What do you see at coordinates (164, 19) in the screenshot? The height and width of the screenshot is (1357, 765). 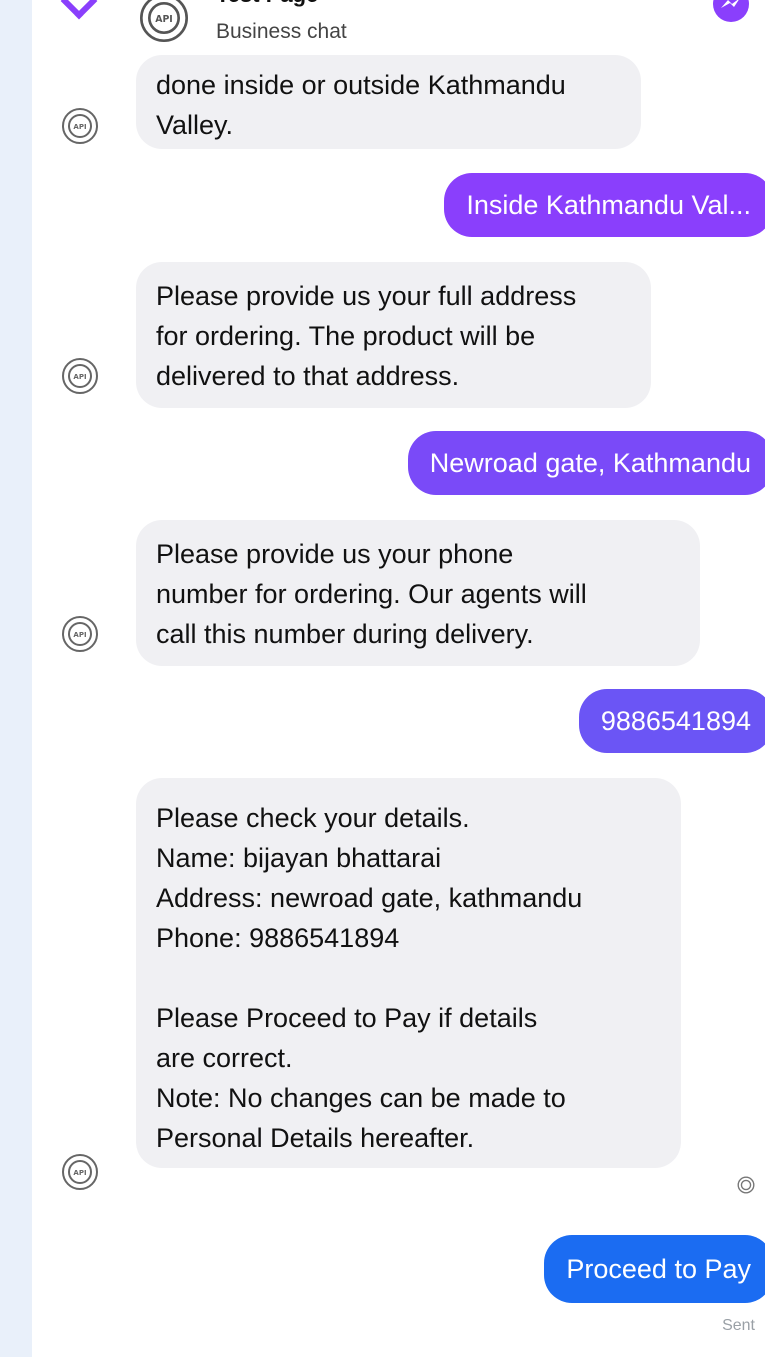 I see `avatar-badge-text: API` at bounding box center [164, 19].